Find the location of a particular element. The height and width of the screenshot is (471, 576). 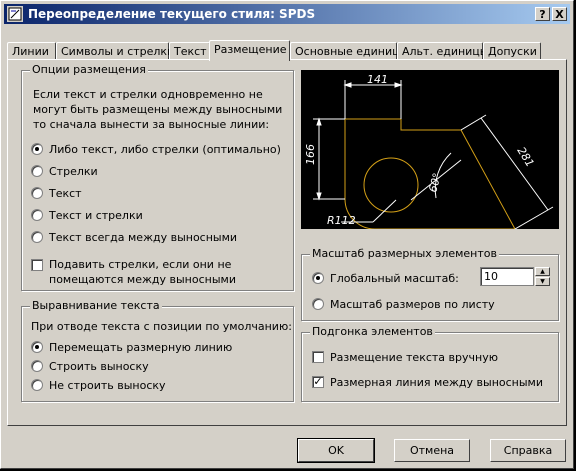

dimline-between-label: Размерная линия между выносными is located at coordinates (436, 382).